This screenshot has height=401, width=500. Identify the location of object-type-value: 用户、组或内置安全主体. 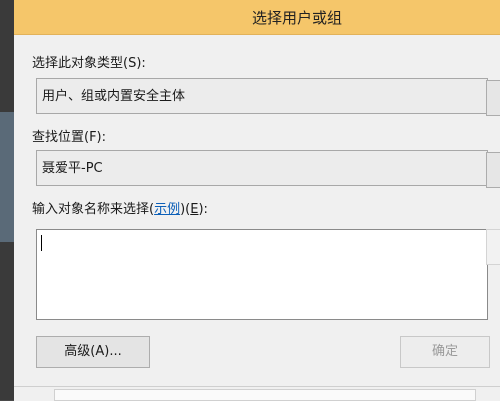
(114, 96).